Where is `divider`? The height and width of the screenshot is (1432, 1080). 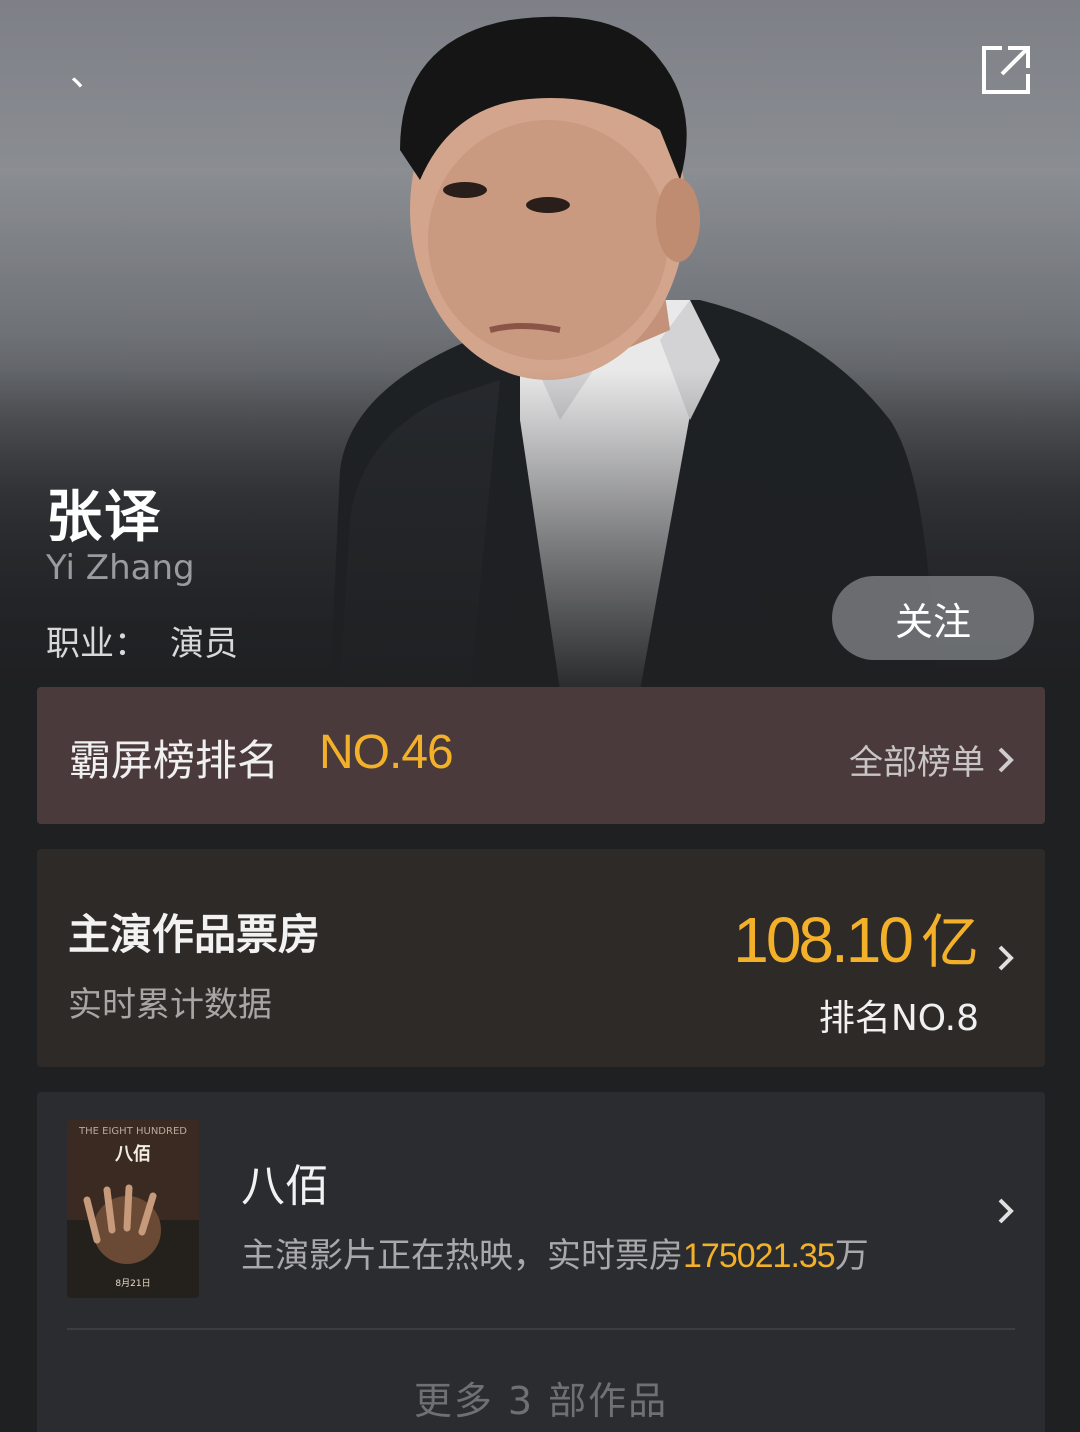
divider is located at coordinates (541, 1329).